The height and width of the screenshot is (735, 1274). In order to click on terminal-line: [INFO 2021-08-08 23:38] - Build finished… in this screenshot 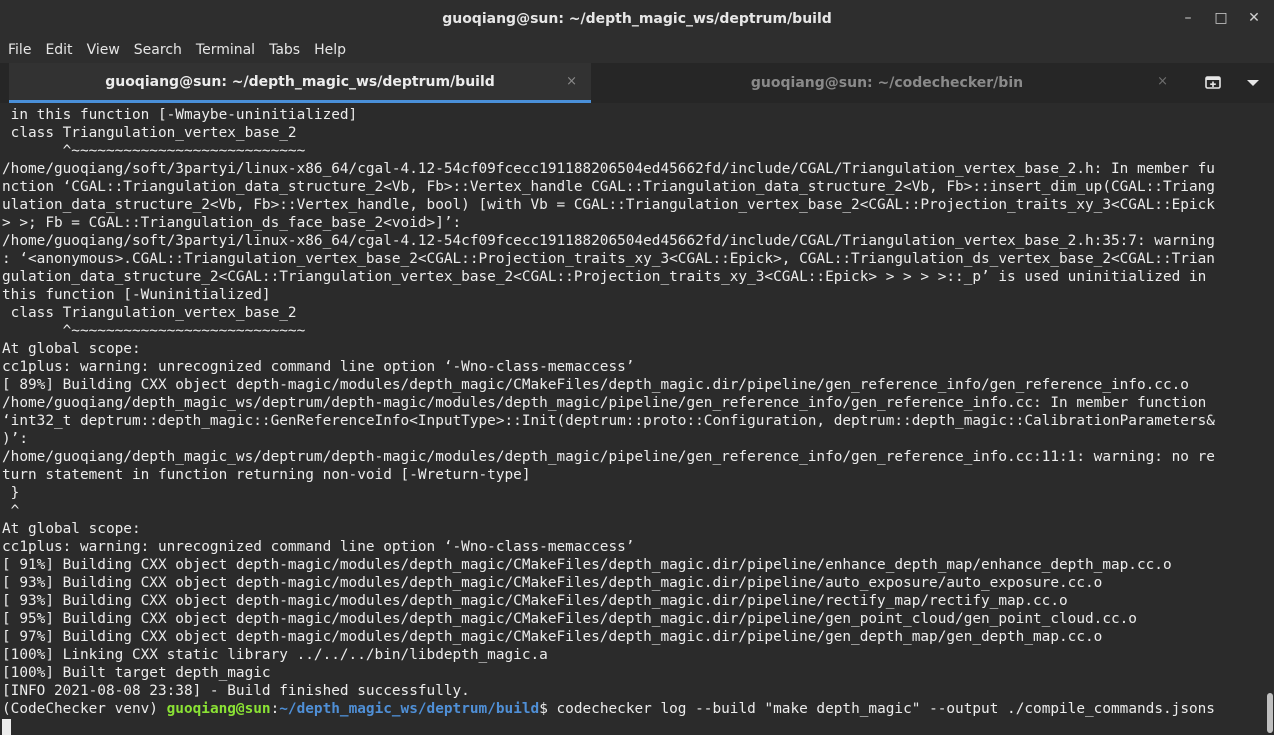, I will do `click(236, 691)`.